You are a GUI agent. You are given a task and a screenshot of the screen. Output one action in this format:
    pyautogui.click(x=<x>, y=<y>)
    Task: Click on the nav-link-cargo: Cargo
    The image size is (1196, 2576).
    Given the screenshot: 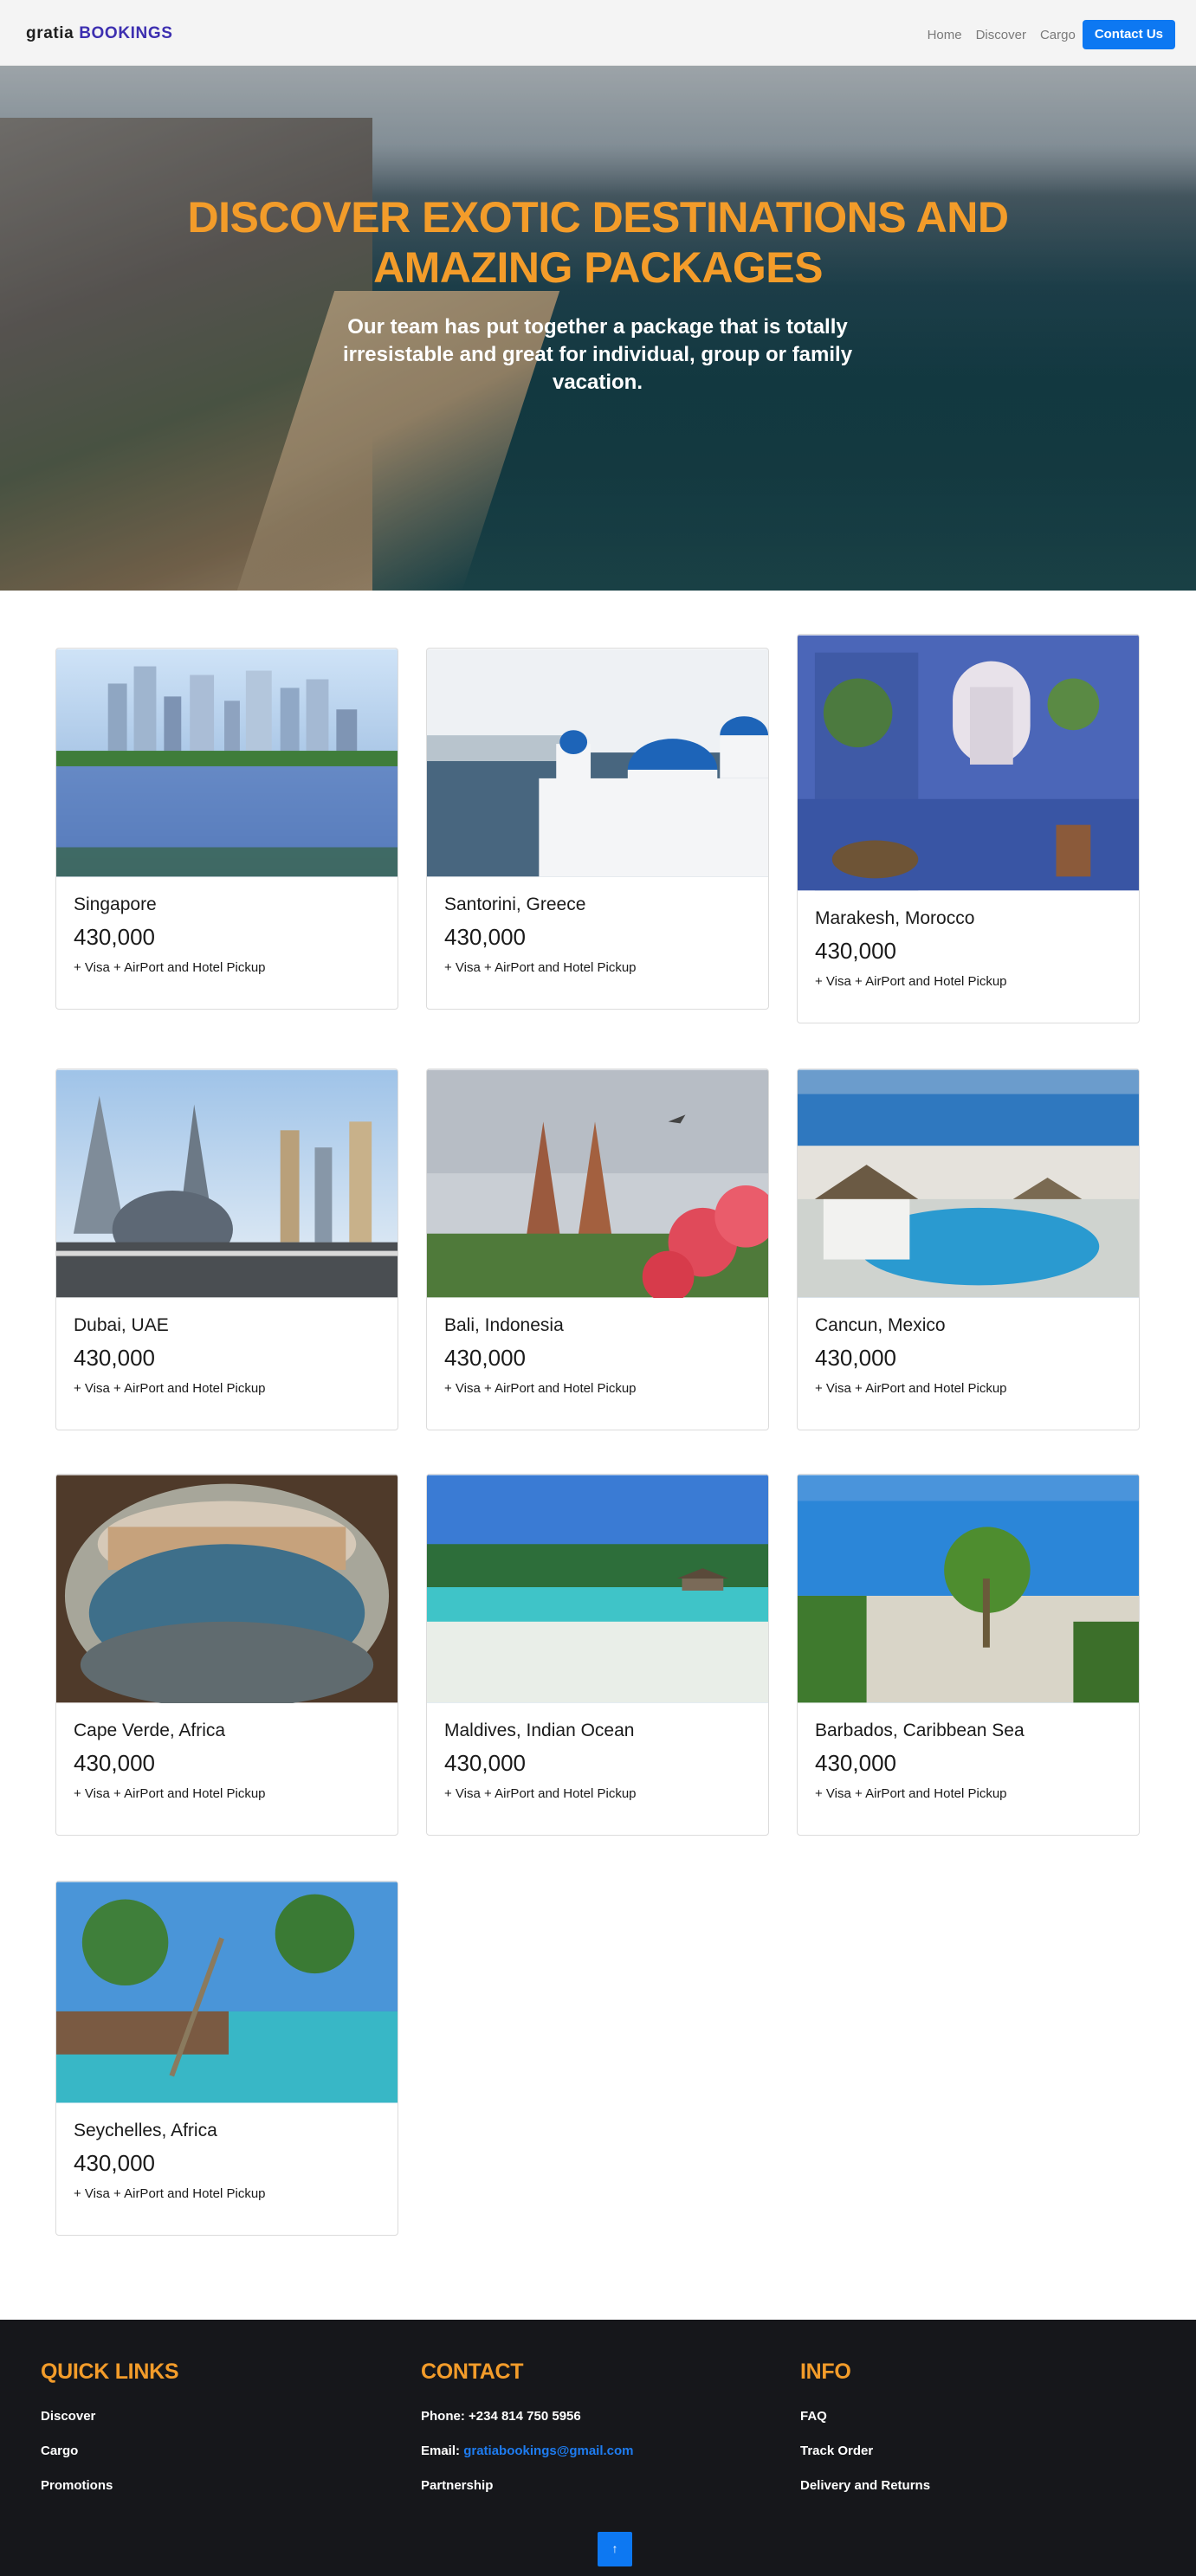 What is the action you would take?
    pyautogui.click(x=1058, y=35)
    